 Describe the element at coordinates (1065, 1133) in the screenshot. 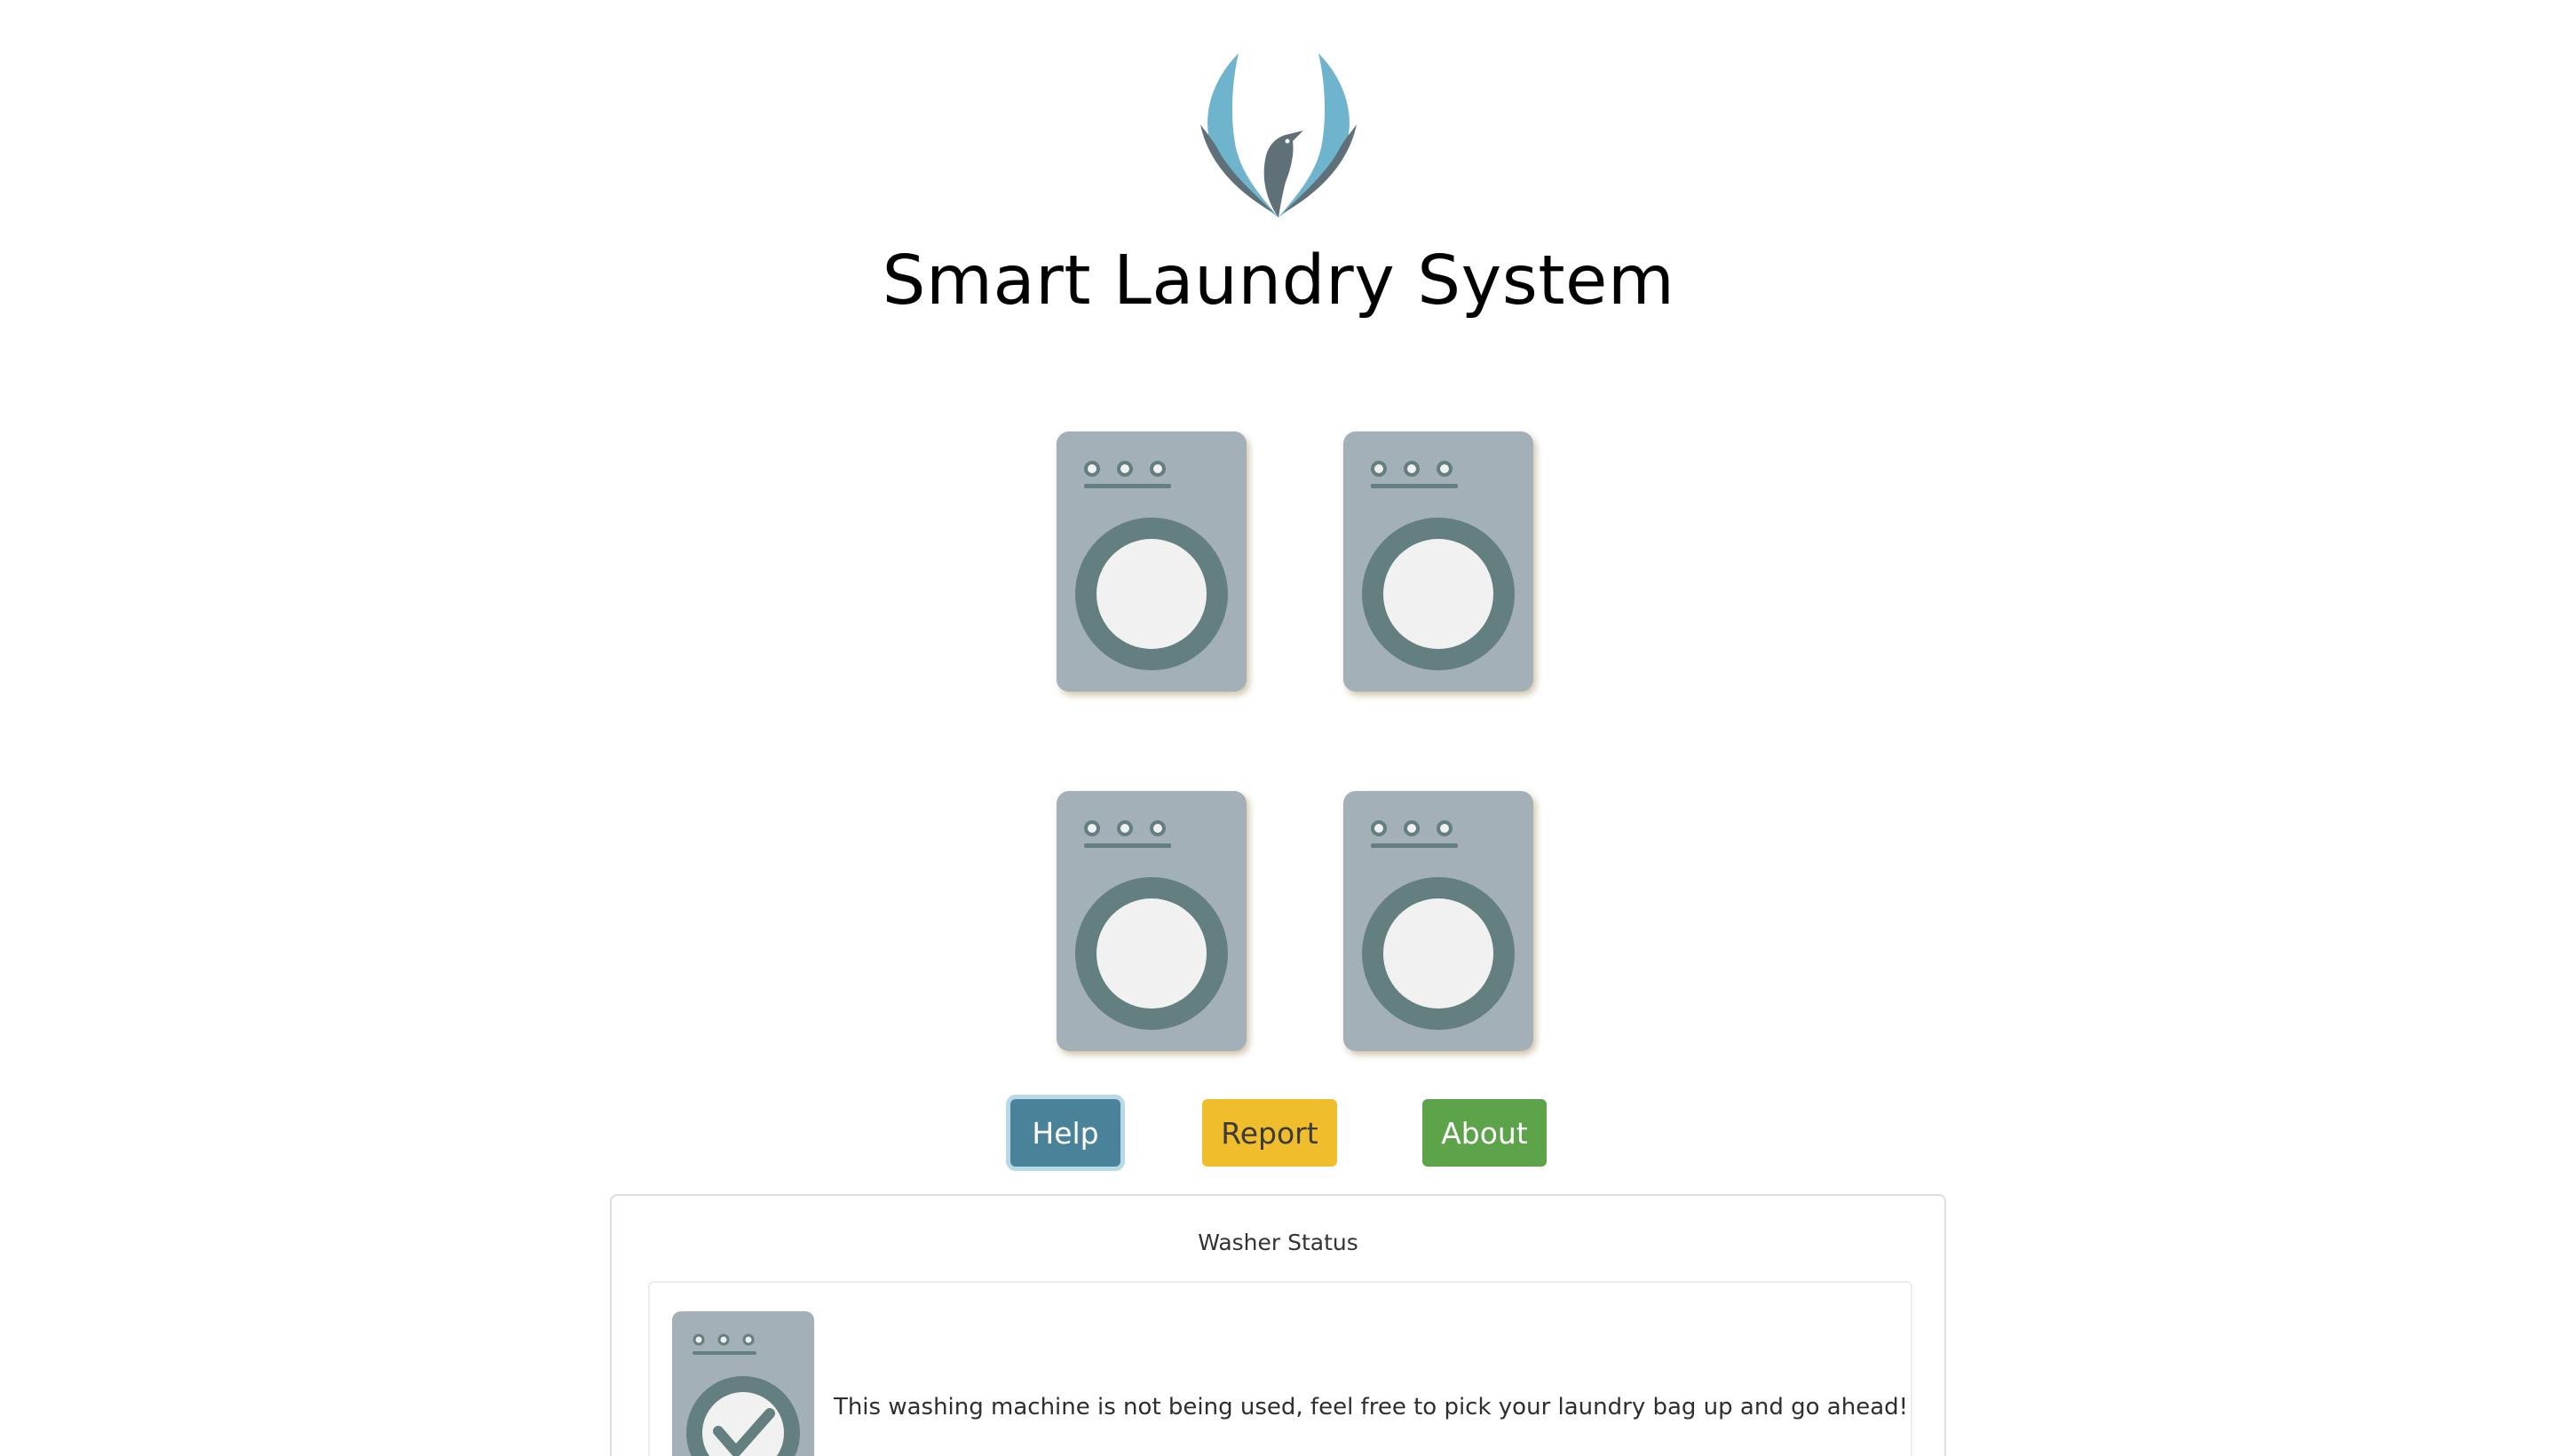

I see `help-button: Help` at that location.